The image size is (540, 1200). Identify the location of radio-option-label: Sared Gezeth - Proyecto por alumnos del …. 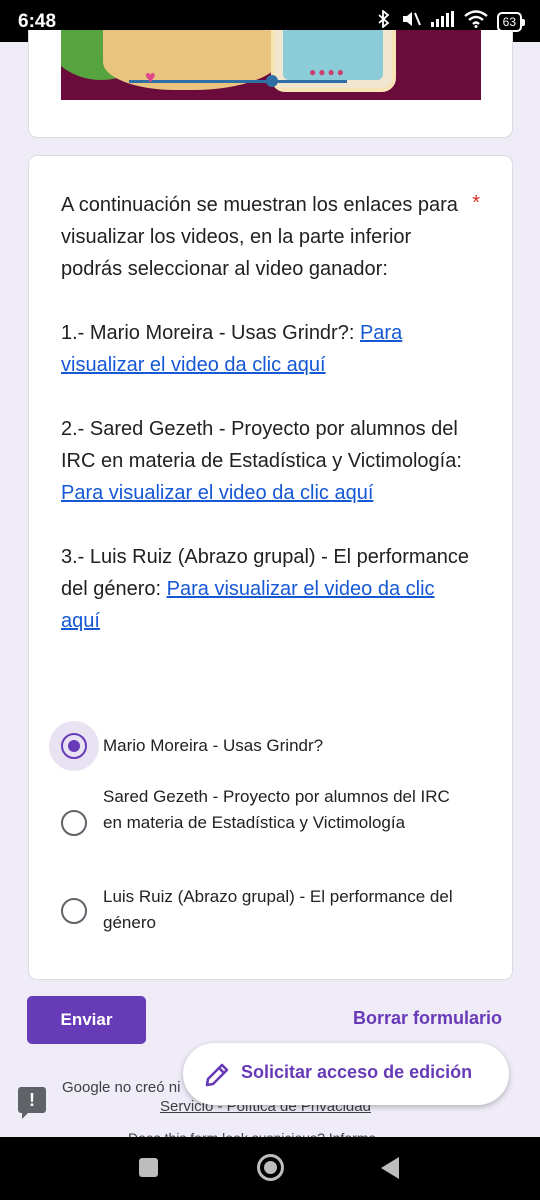
(276, 809).